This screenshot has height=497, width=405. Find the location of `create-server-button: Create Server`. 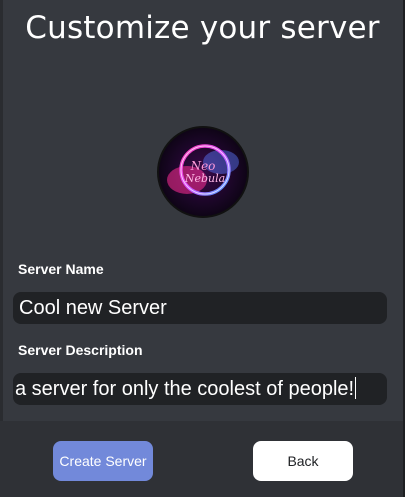

create-server-button: Create Server is located at coordinates (103, 461).